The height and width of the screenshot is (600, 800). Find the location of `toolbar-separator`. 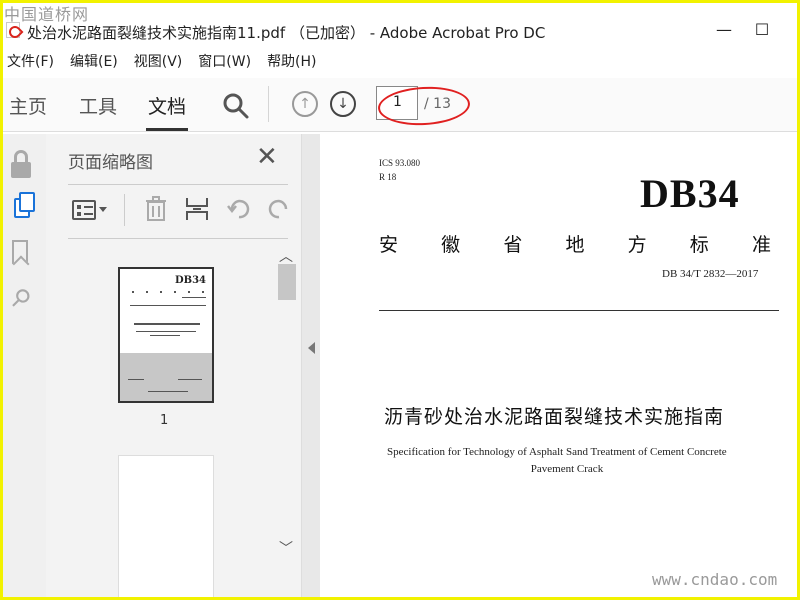

toolbar-separator is located at coordinates (268, 104).